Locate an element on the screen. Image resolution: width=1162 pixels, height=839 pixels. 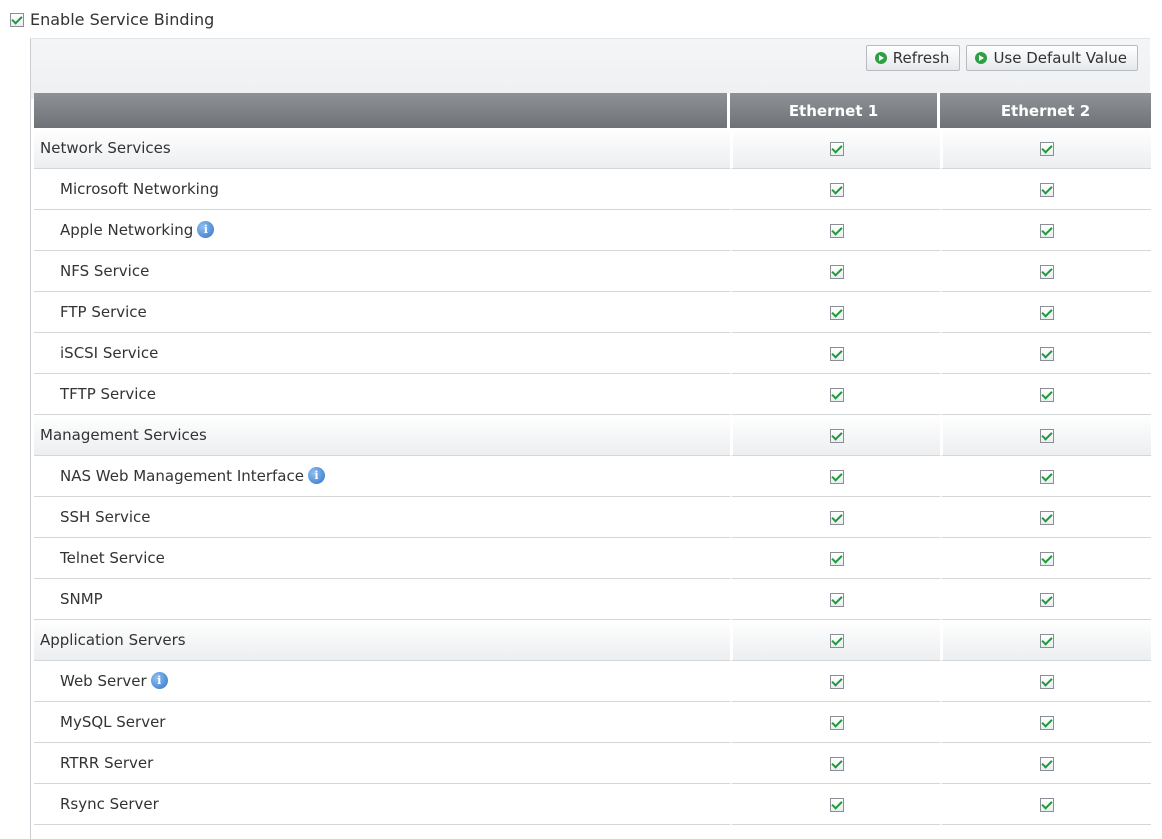
service-label: SNMP is located at coordinates (81, 599).